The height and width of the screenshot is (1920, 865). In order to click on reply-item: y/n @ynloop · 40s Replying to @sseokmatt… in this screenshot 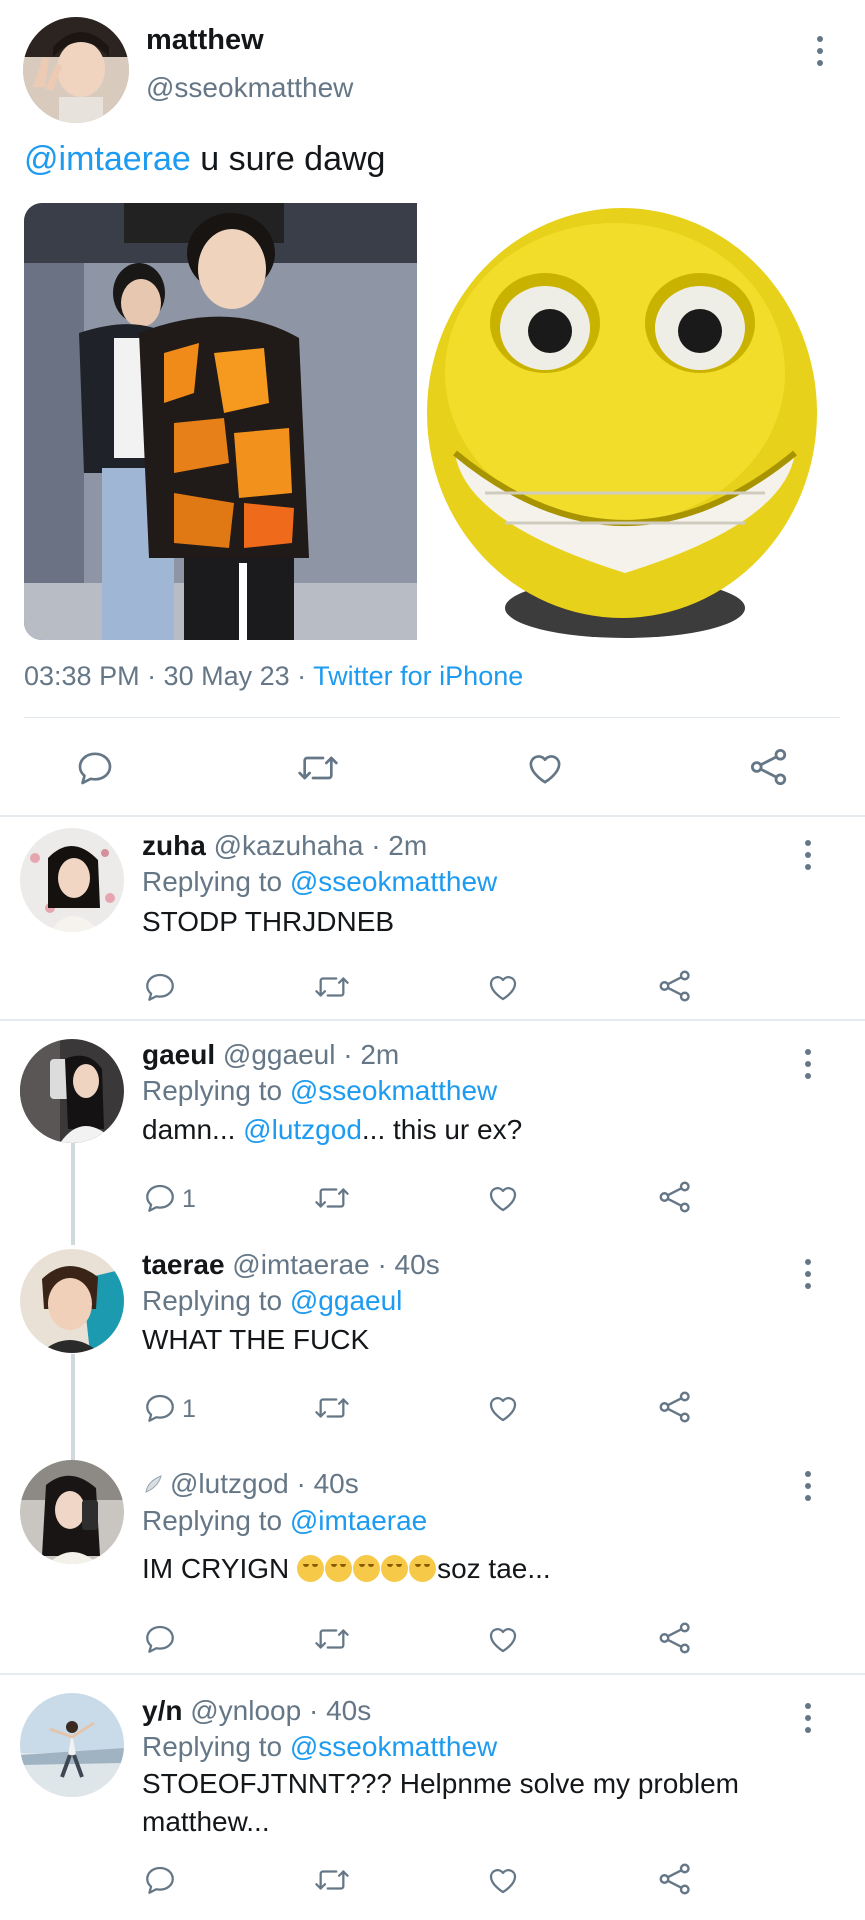, I will do `click(432, 1797)`.